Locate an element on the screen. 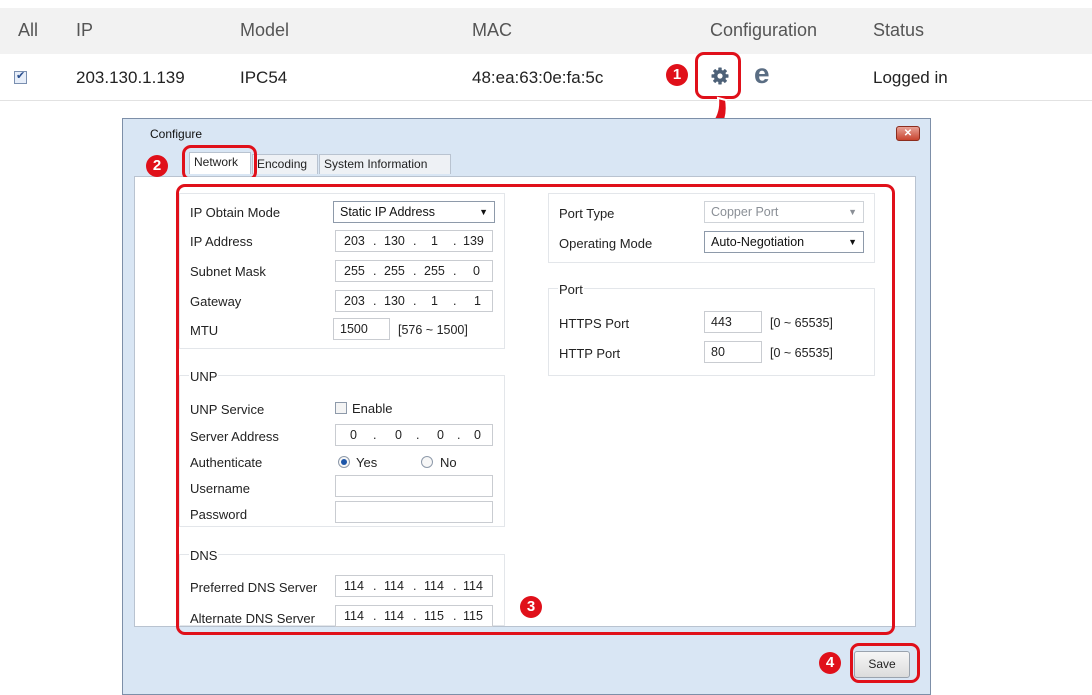  gear-highlight is located at coordinates (718, 75).